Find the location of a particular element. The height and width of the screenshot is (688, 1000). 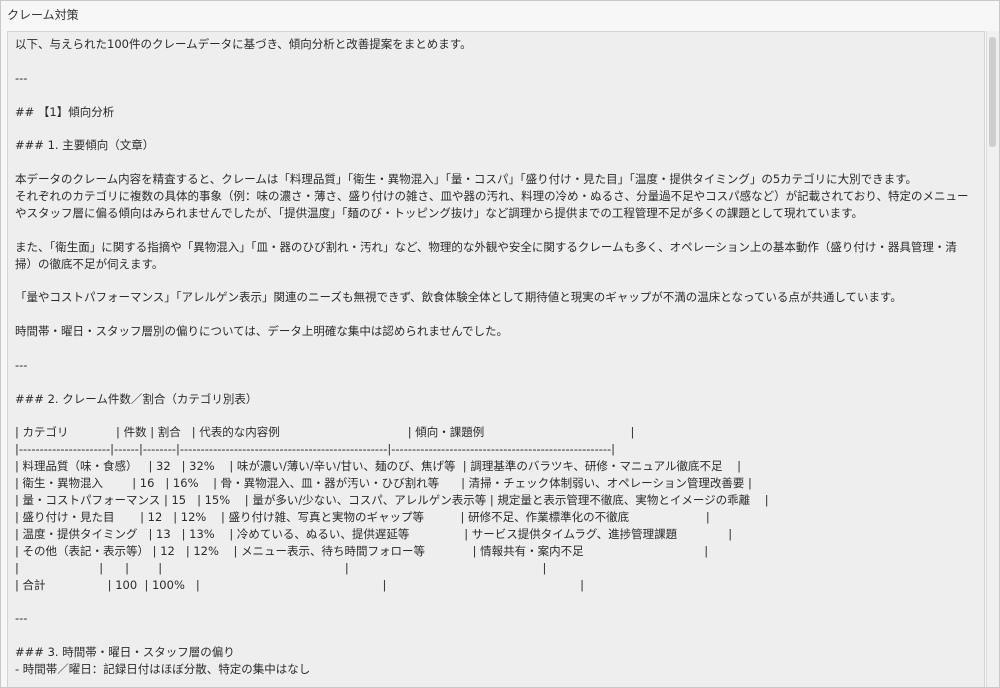

vertical-scrollbar is located at coordinates (992, 359).